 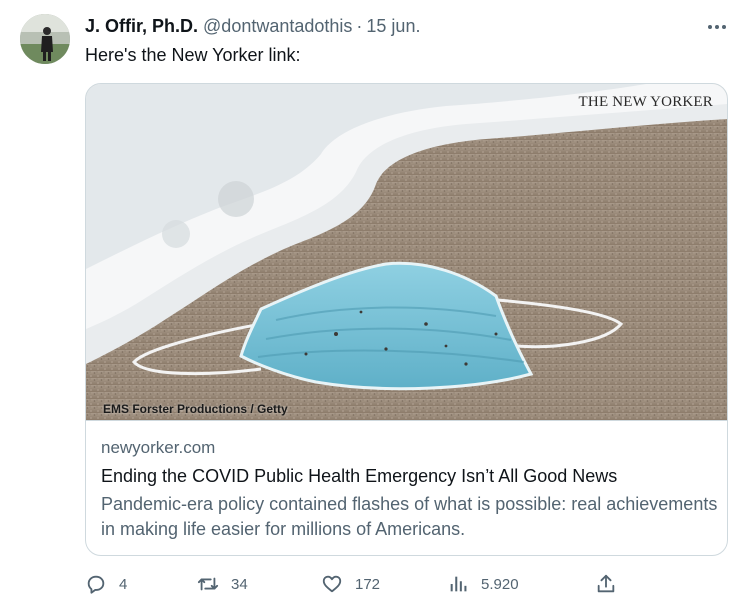 What do you see at coordinates (277, 26) in the screenshot?
I see `user-handle: @dontwantadothis` at bounding box center [277, 26].